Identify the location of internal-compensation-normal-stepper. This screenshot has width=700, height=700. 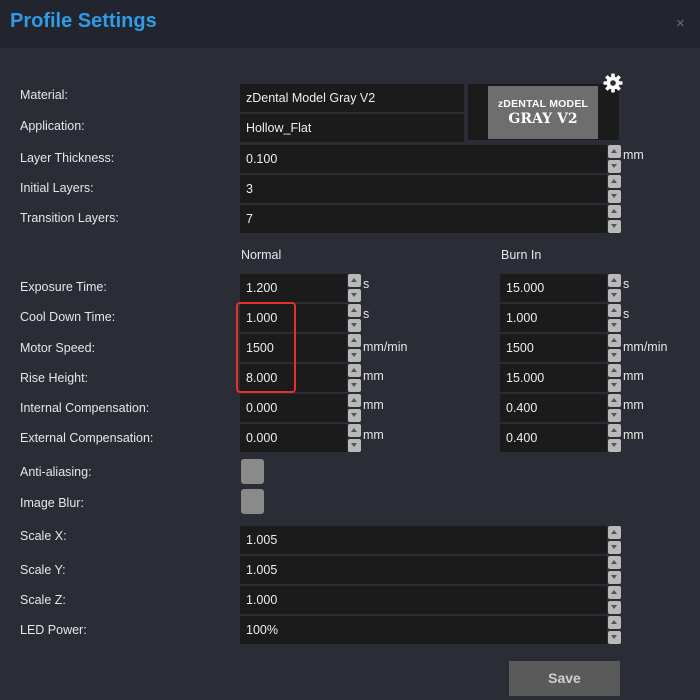
(354, 408).